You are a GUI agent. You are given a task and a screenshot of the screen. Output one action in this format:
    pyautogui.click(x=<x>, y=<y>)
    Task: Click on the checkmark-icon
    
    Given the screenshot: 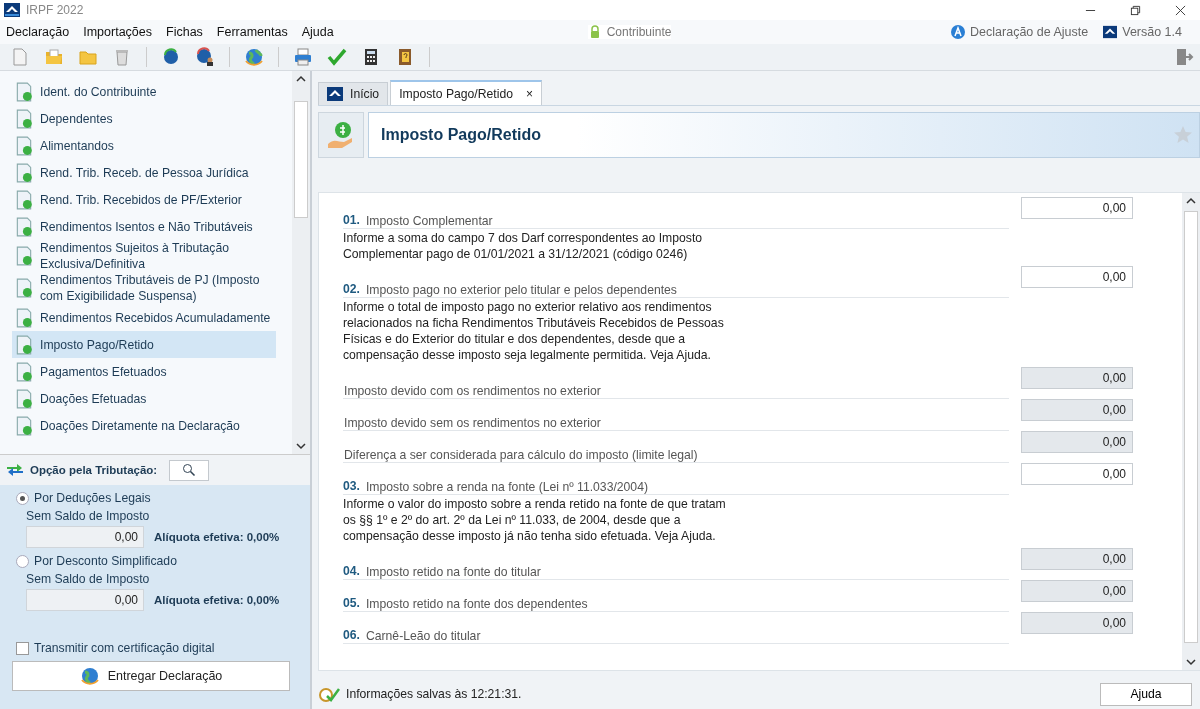 What is the action you would take?
    pyautogui.click(x=337, y=57)
    